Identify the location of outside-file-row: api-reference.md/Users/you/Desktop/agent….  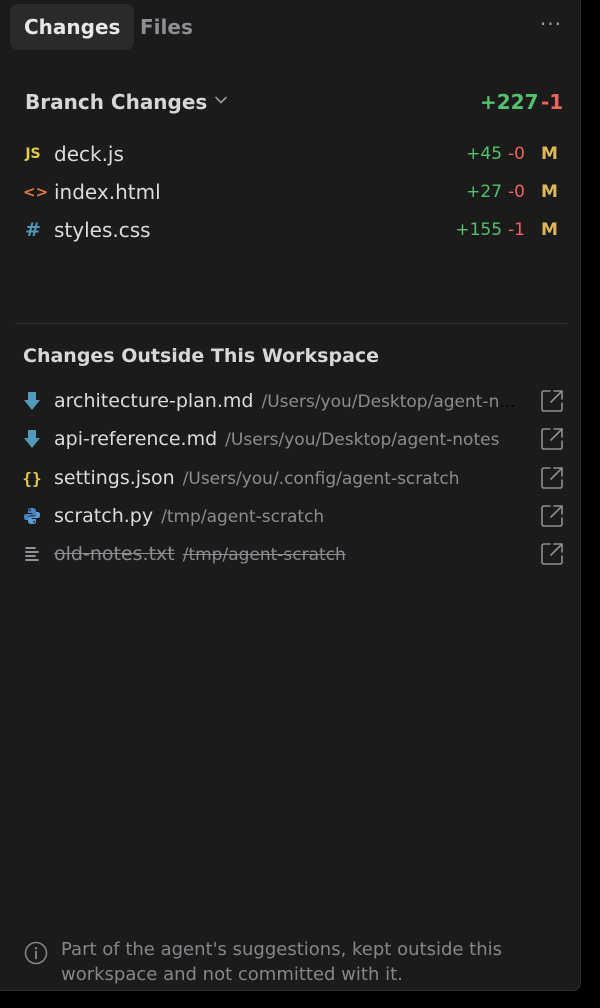
(290, 439).